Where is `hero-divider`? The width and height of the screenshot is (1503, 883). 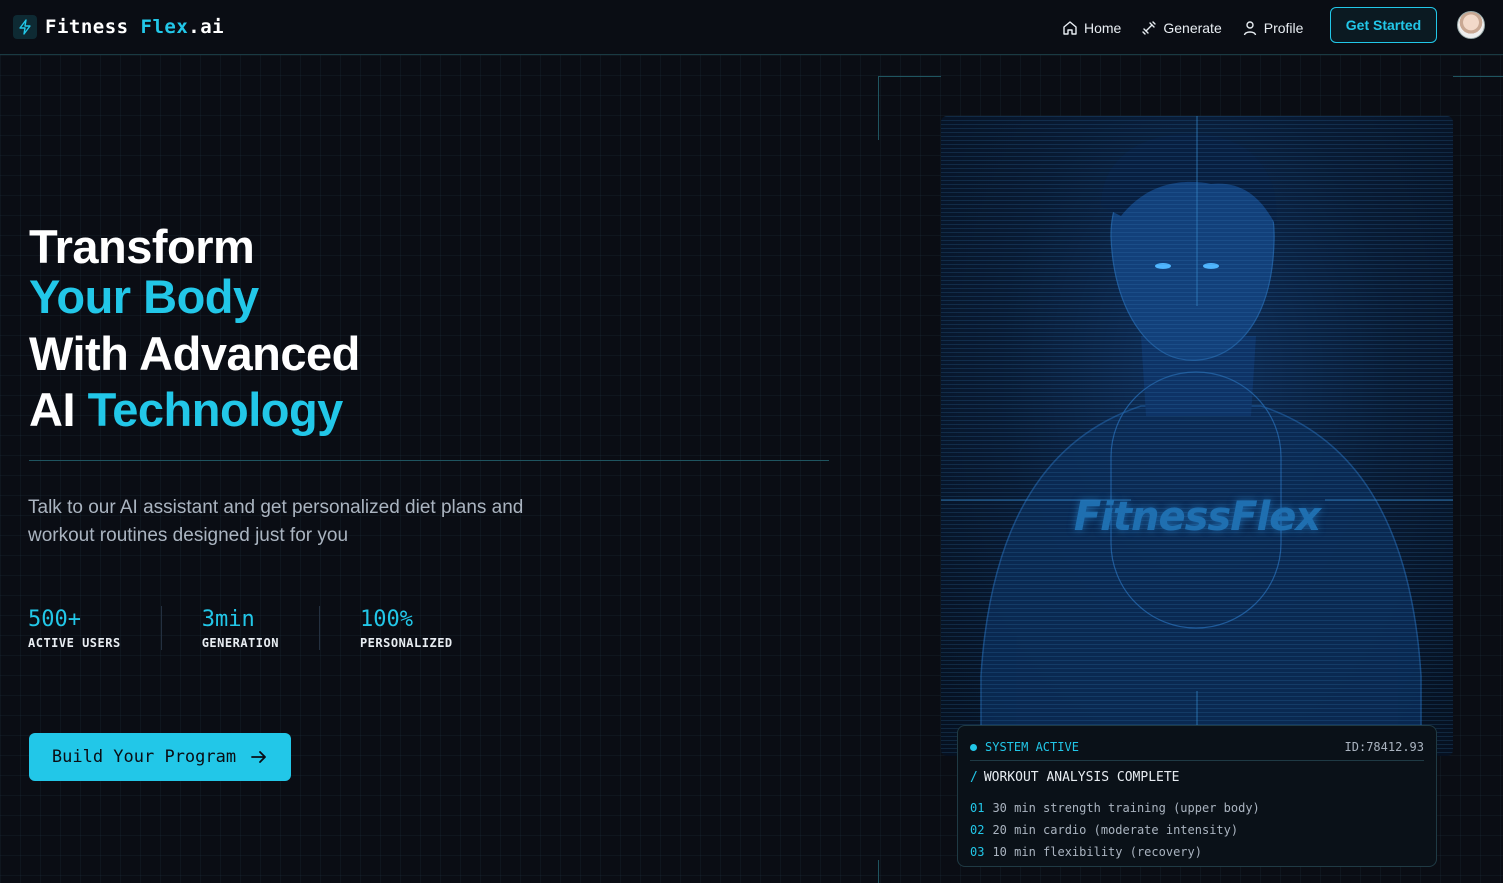
hero-divider is located at coordinates (429, 460).